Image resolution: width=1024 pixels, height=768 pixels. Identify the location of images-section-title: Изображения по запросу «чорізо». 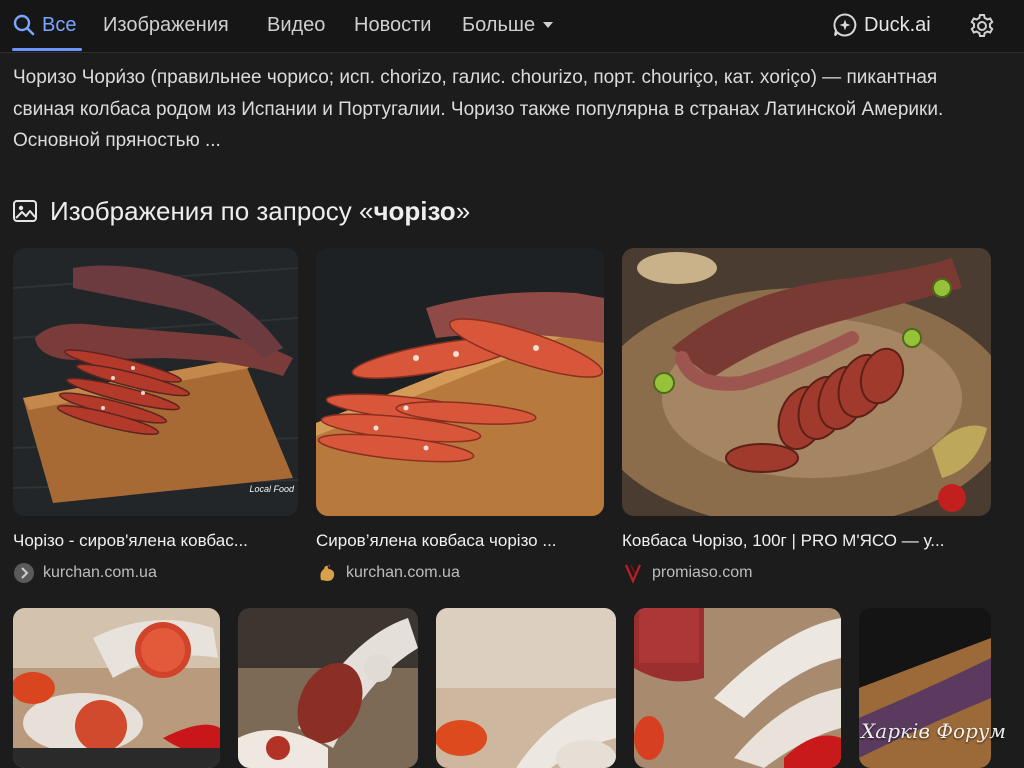
(241, 211).